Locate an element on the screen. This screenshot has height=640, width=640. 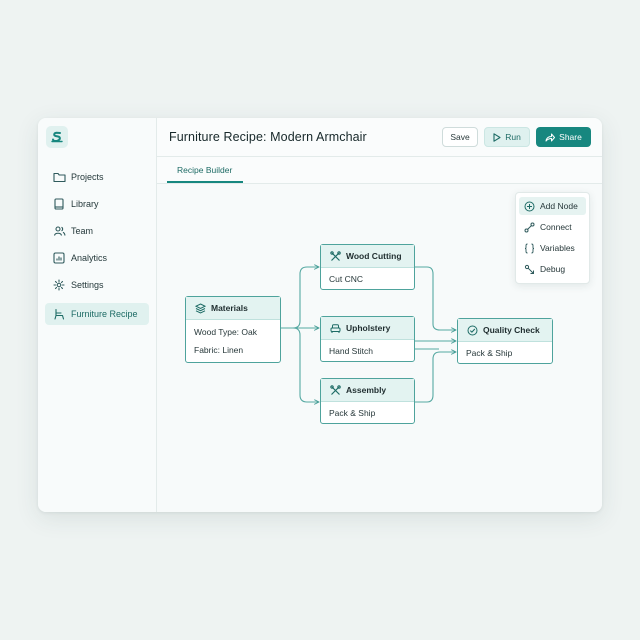
logo-icon is located at coordinates (57, 137).